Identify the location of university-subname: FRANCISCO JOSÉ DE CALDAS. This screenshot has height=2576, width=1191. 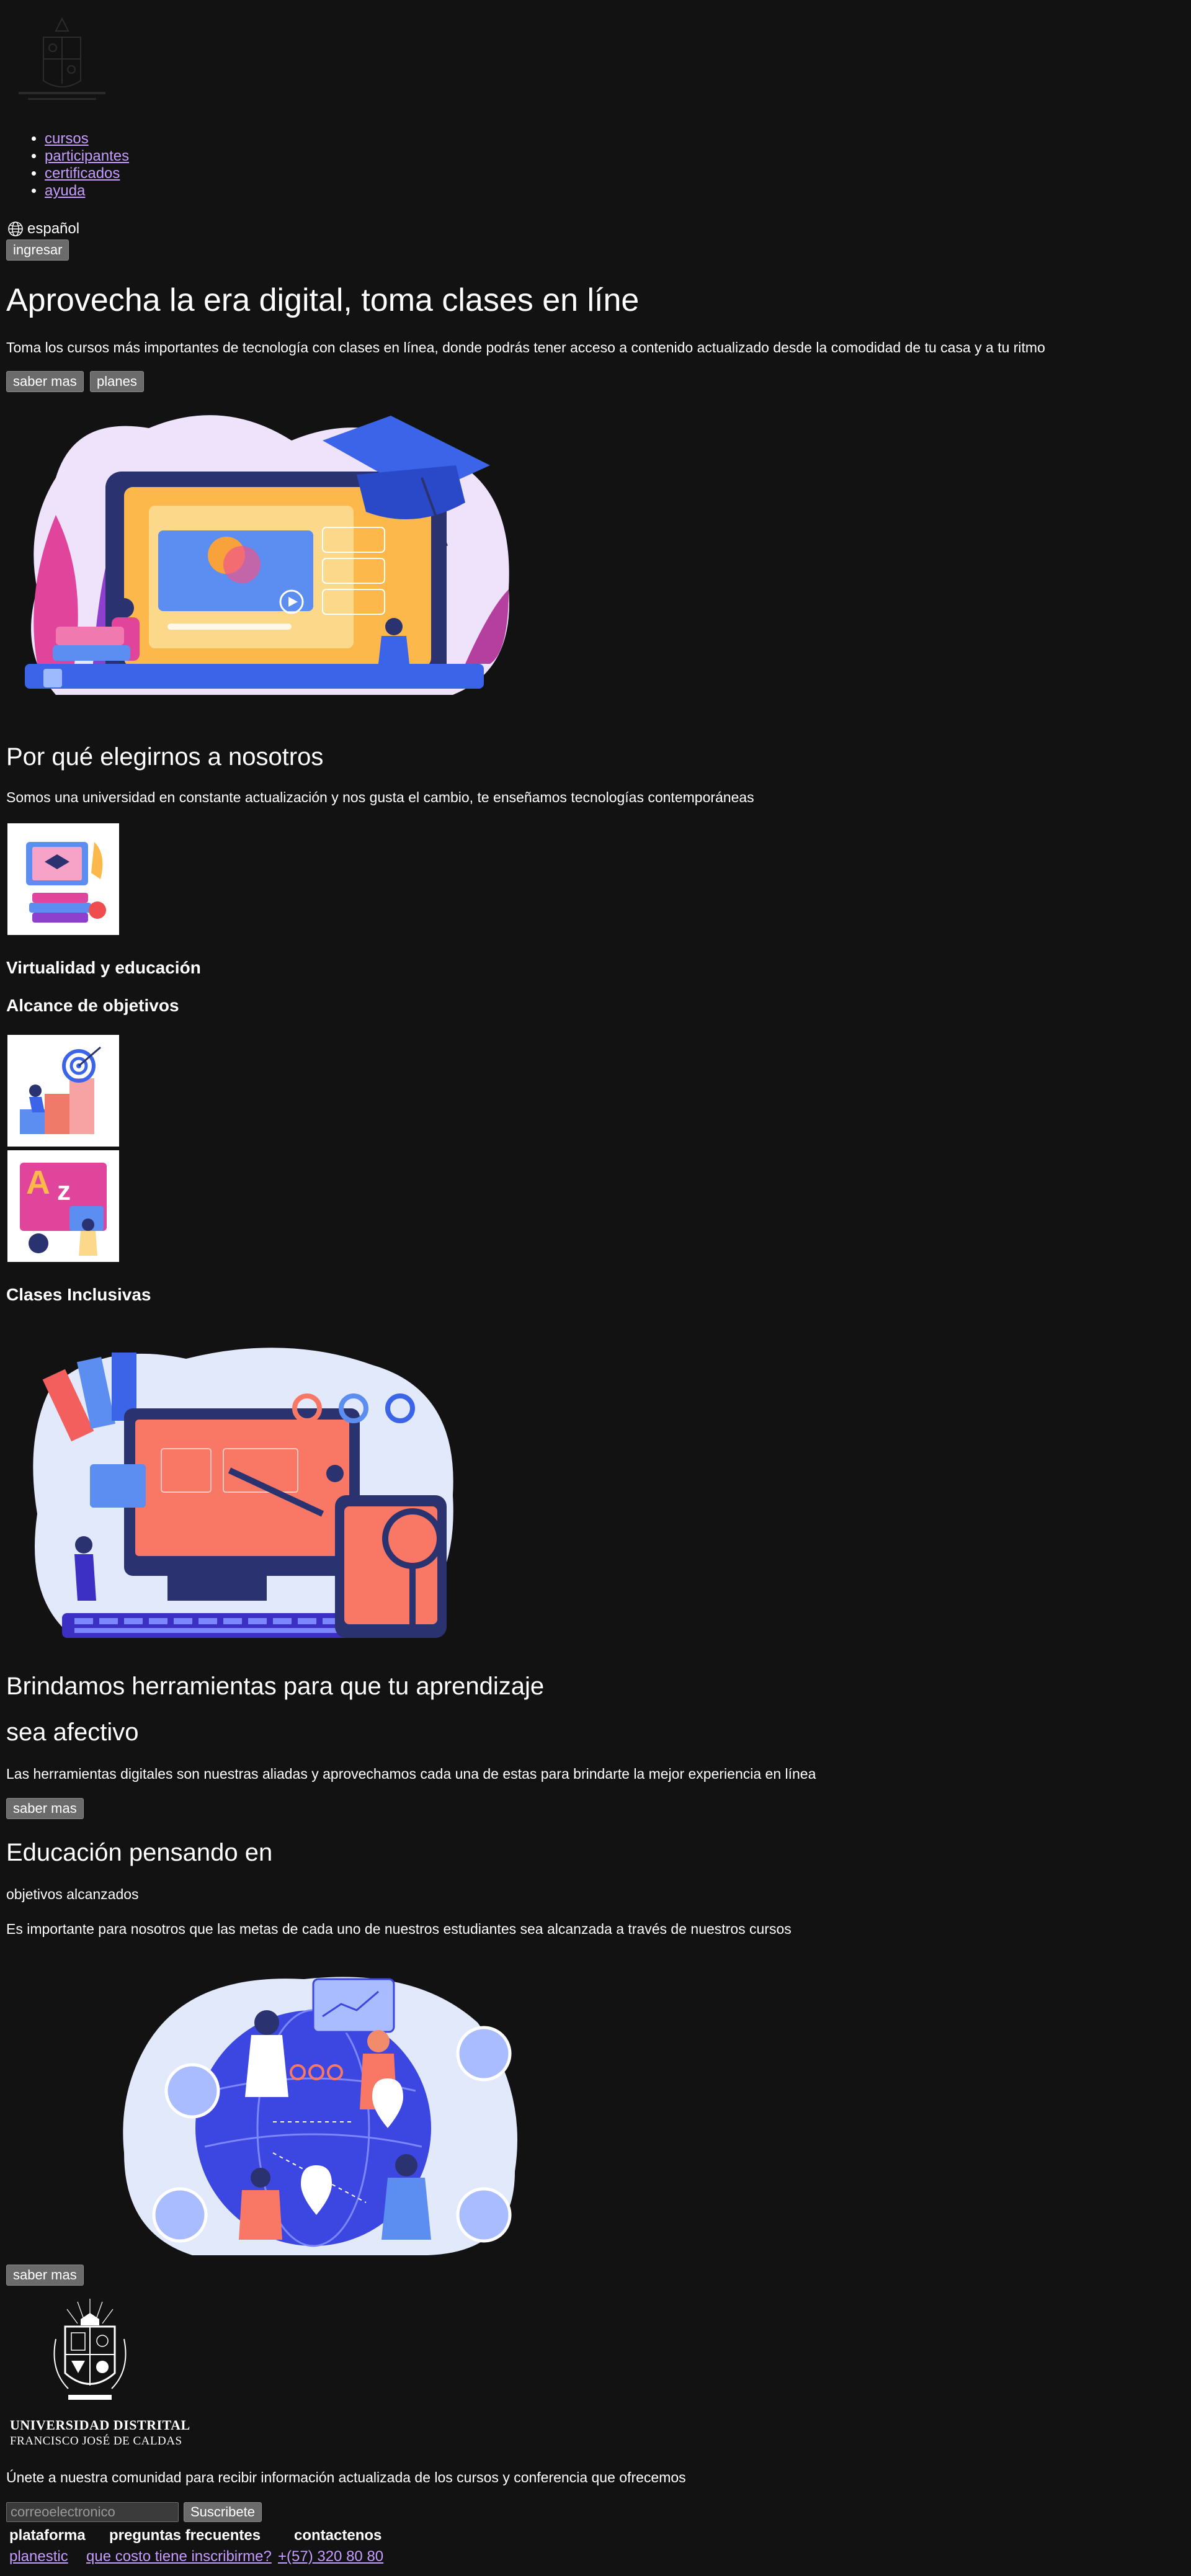
(96, 2441).